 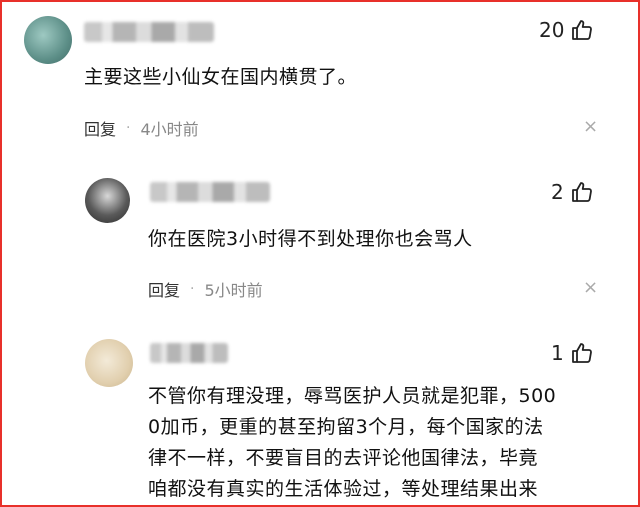 What do you see at coordinates (233, 290) in the screenshot?
I see `timestamp: 5小时前` at bounding box center [233, 290].